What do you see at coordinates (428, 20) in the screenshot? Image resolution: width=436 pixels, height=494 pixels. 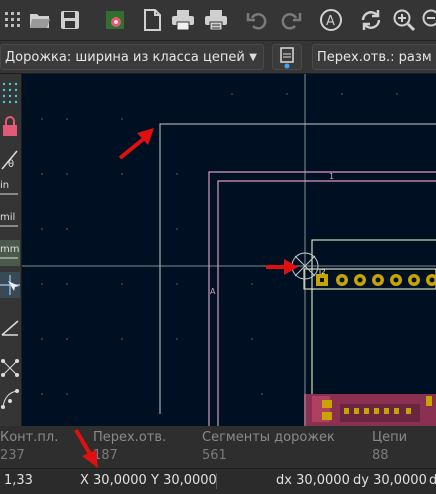 I see `zoom-out-icon` at bounding box center [428, 20].